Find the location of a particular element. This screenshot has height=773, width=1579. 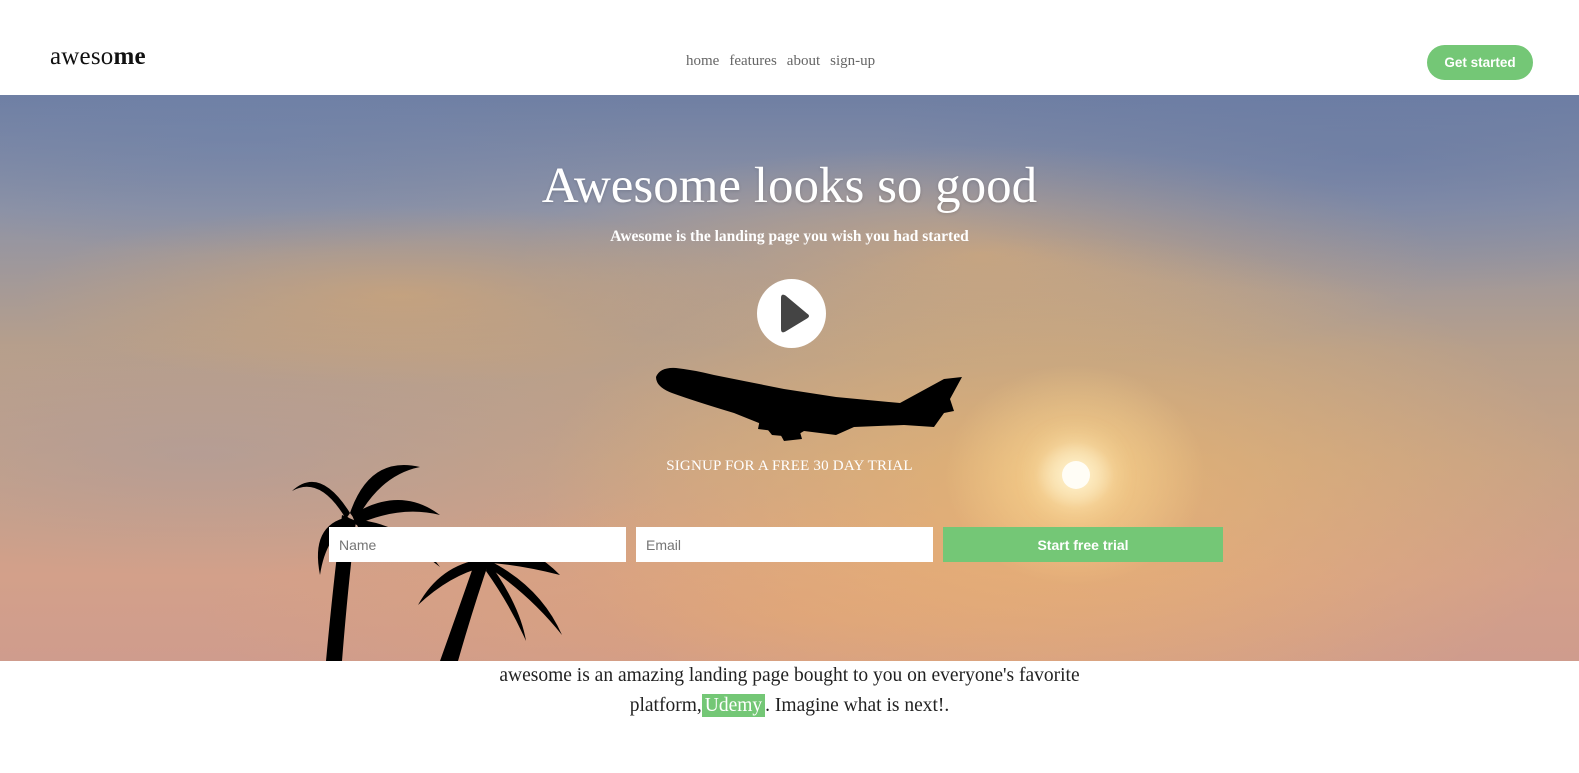

about-line-2-prefix: platform, is located at coordinates (665, 705).